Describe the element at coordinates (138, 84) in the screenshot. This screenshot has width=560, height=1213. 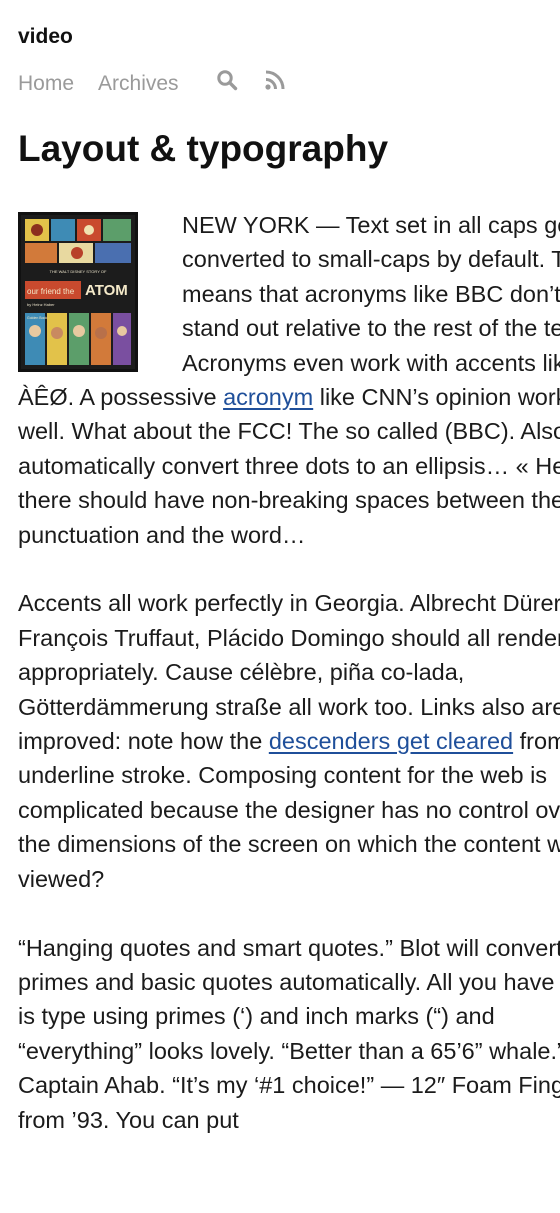
I see `nav-archives-link: Archives` at that location.